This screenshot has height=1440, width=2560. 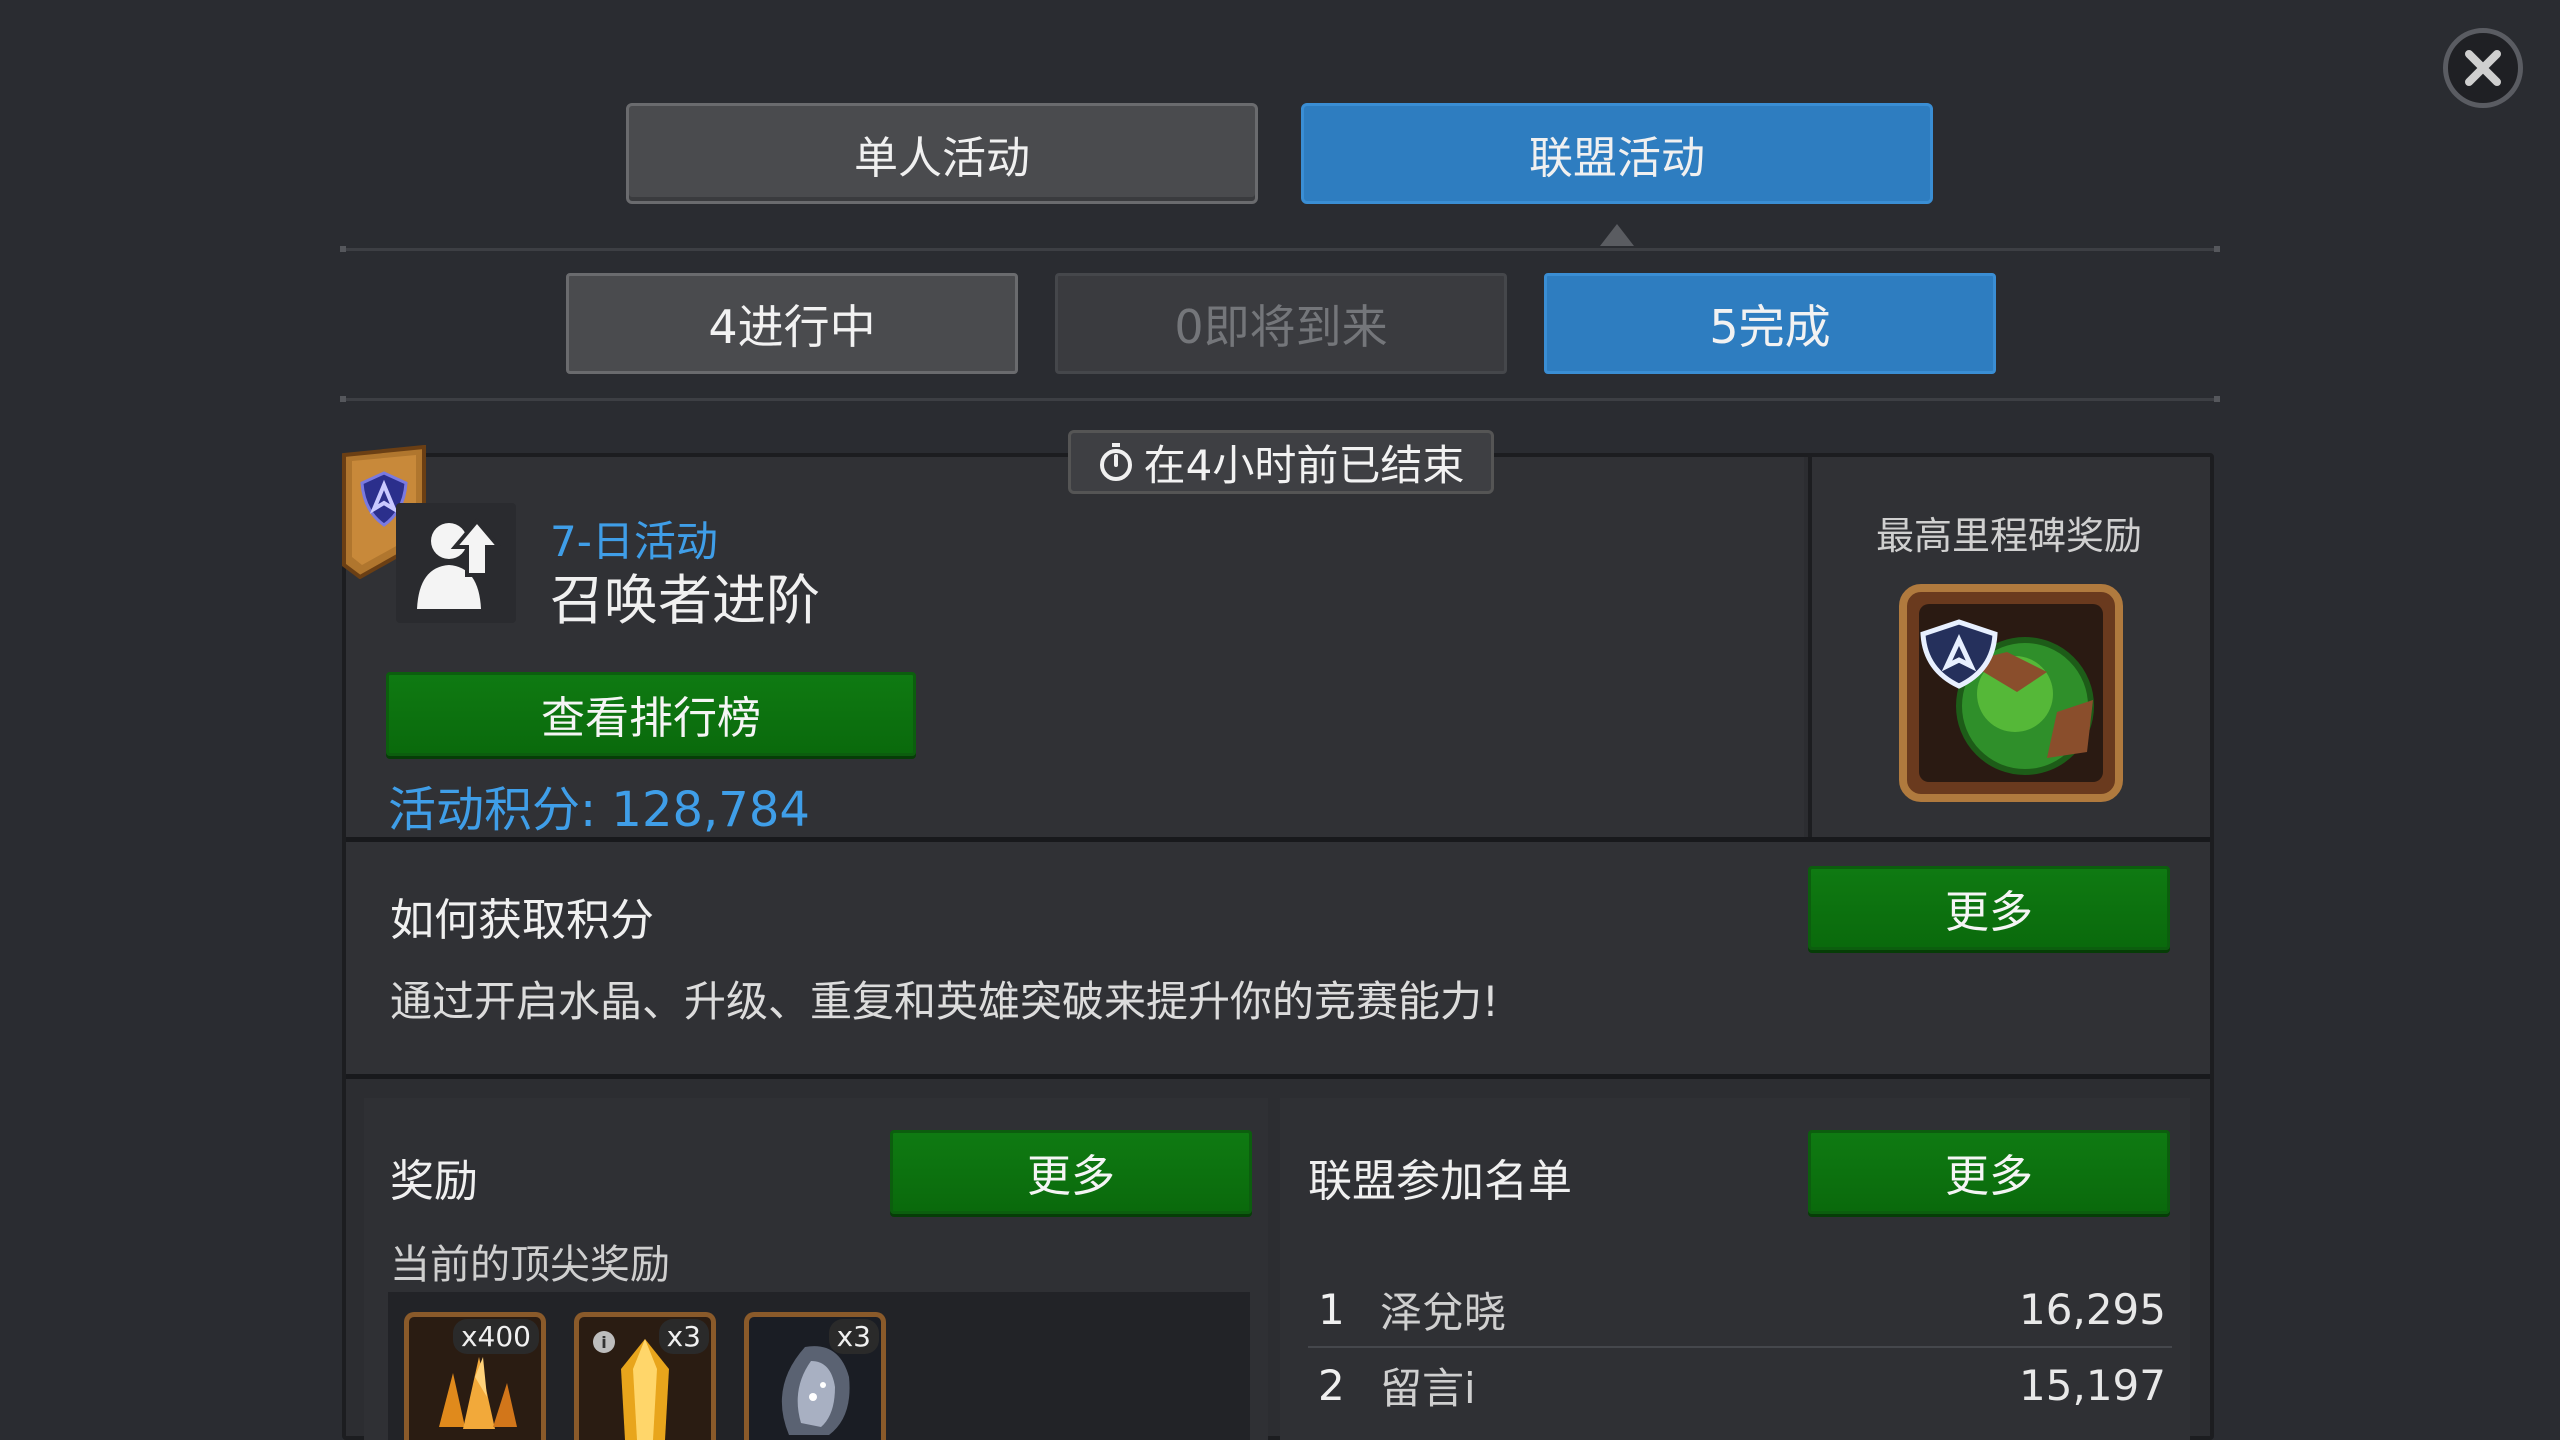 I want to click on player-name: 泽兌晓, so click(x=1443, y=1312).